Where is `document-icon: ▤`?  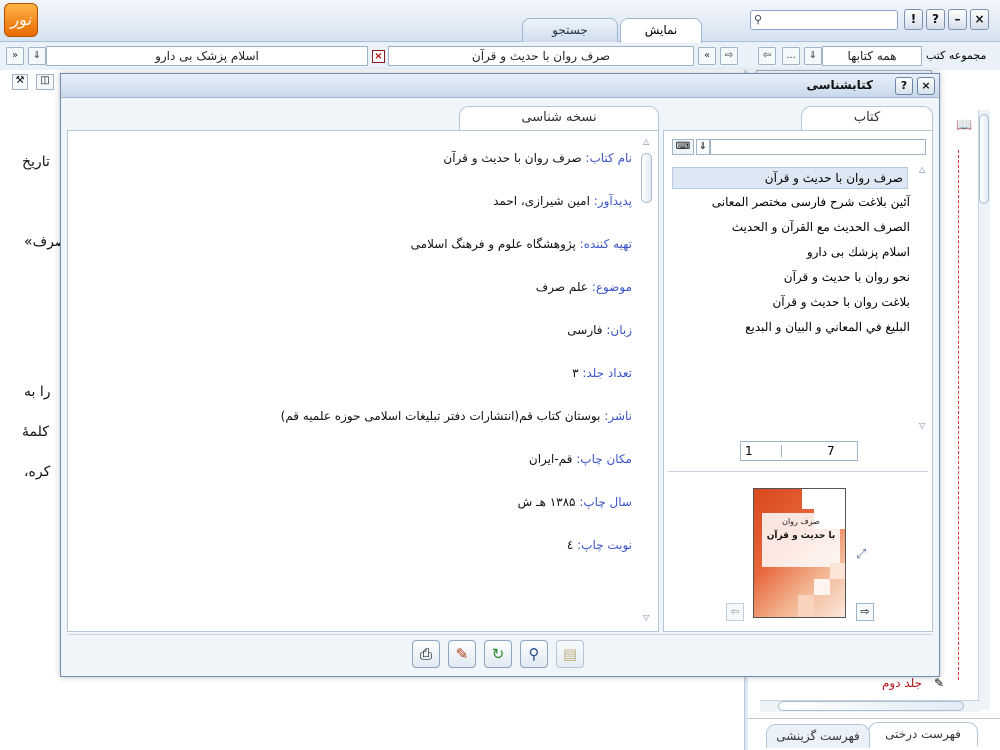
document-icon: ▤ is located at coordinates (570, 654).